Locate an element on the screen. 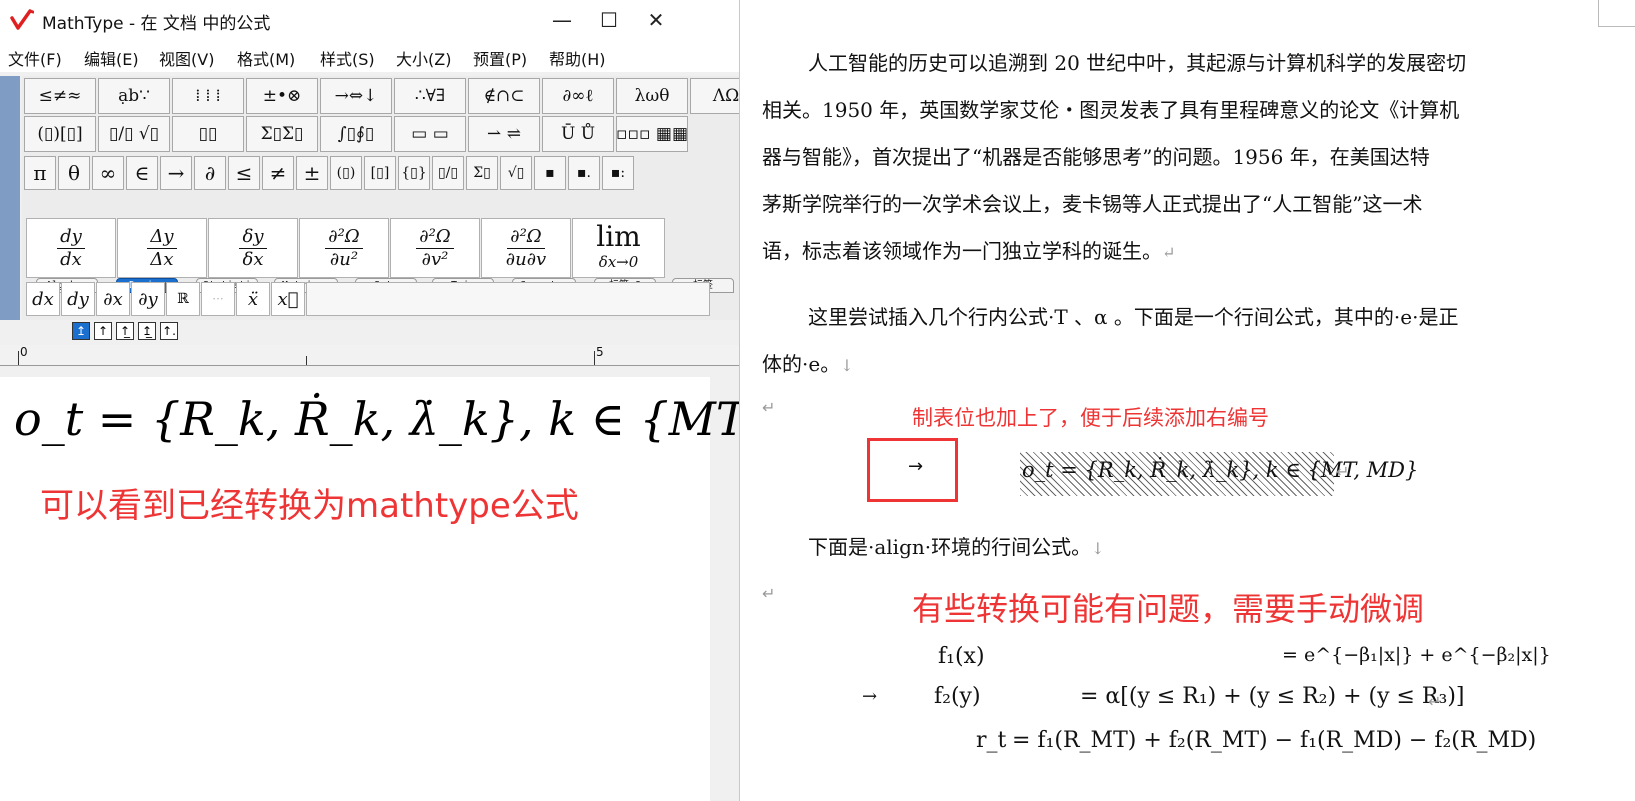 The height and width of the screenshot is (801, 1635). template-denominator: ∂v² is located at coordinates (435, 259).